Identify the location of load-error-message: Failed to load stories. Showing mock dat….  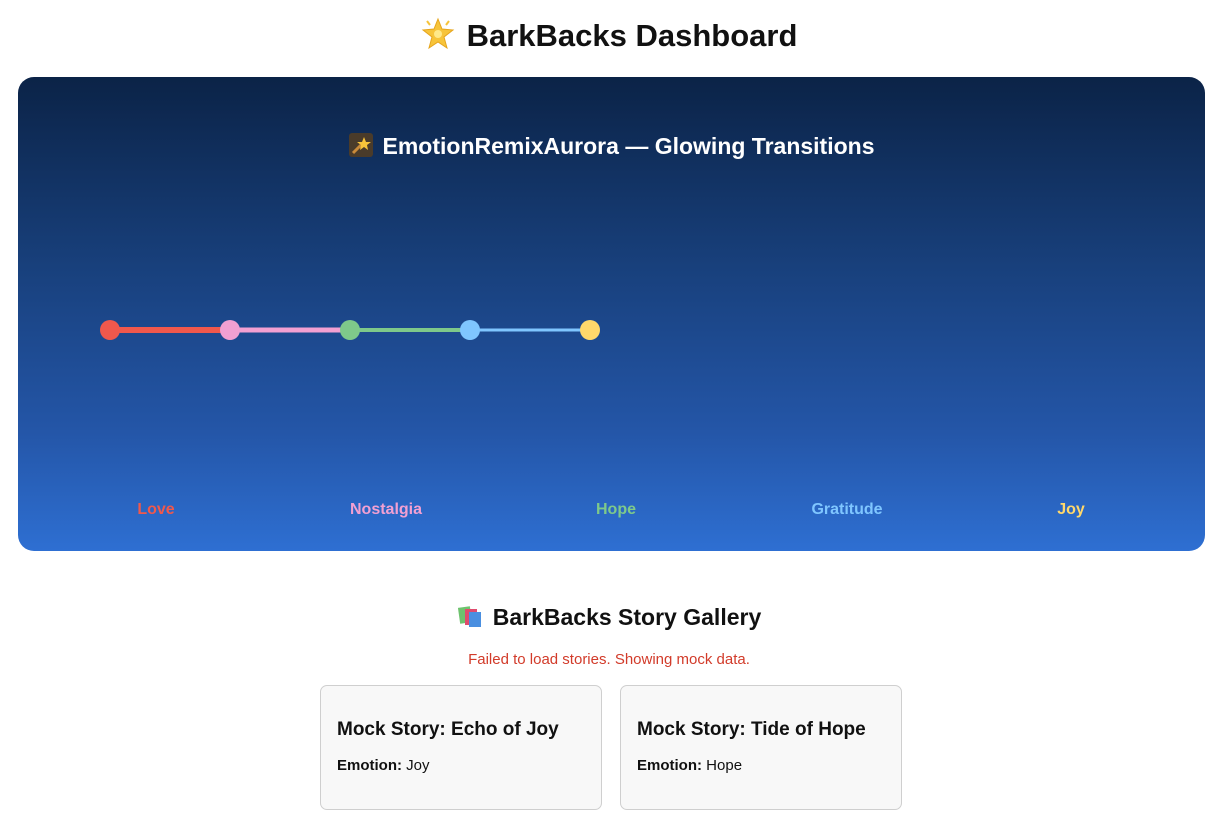
(609, 659).